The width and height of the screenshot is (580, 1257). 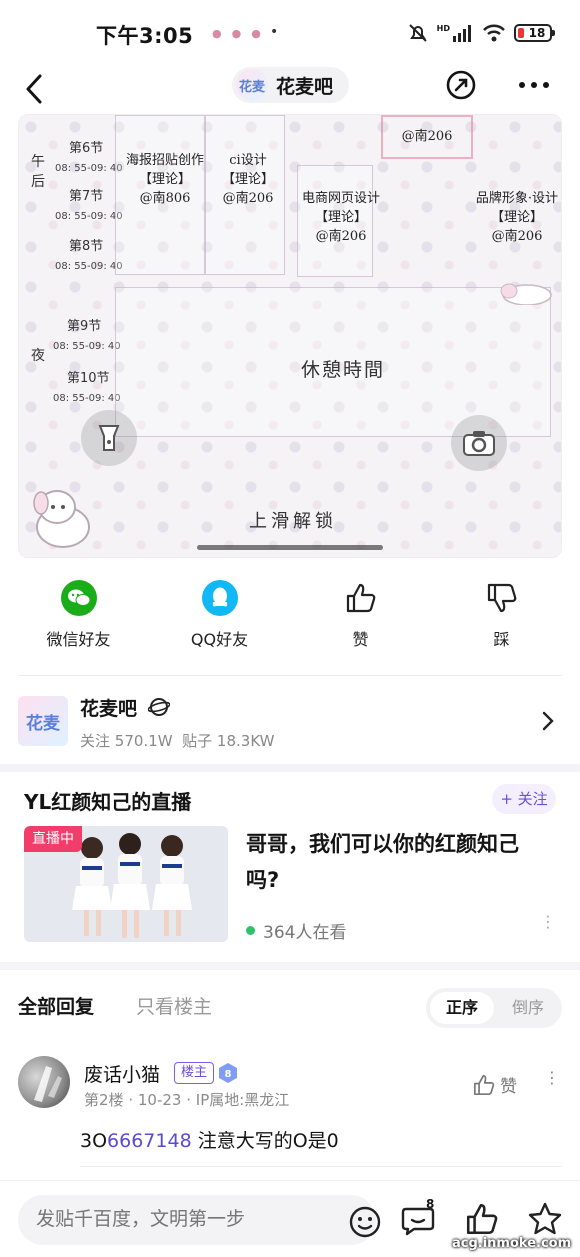 I want to click on comment-input, so click(x=181, y=1219).